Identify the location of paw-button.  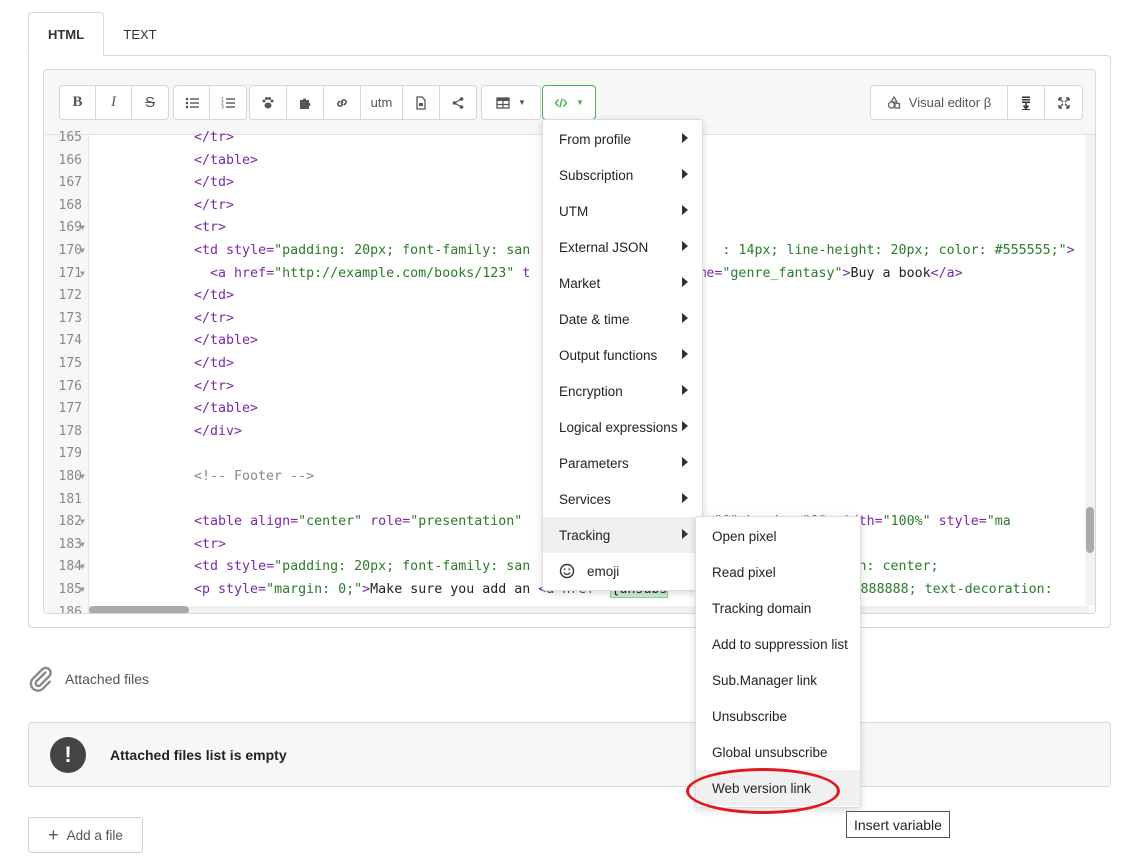
(268, 102).